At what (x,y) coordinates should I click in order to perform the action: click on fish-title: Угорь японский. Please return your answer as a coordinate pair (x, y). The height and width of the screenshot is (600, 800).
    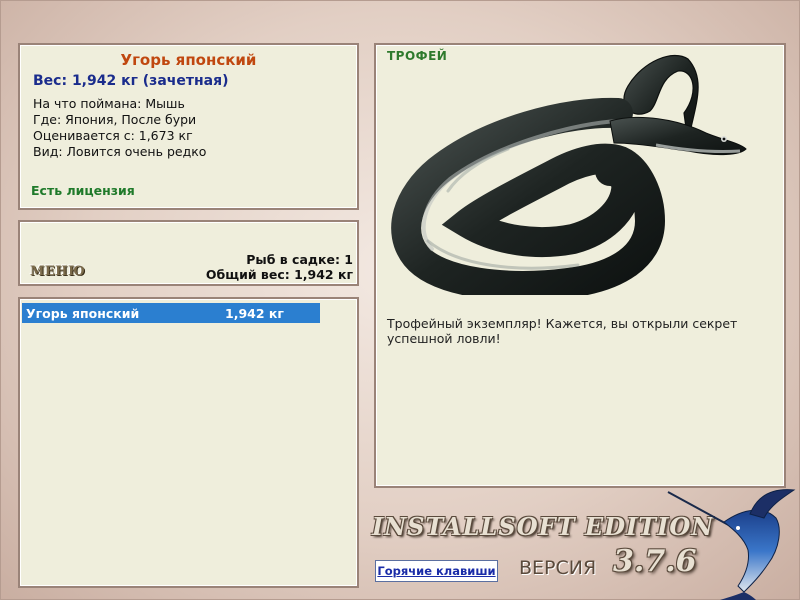
    Looking at the image, I should click on (188, 60).